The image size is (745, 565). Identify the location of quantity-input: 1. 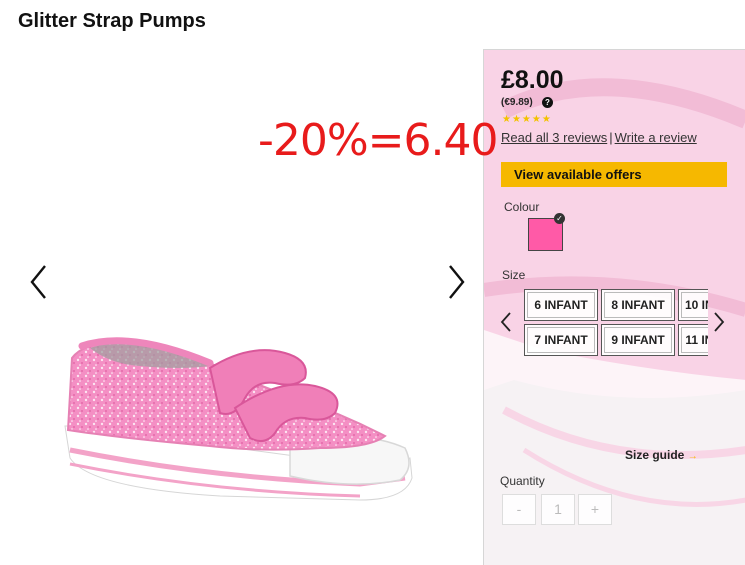
(558, 509).